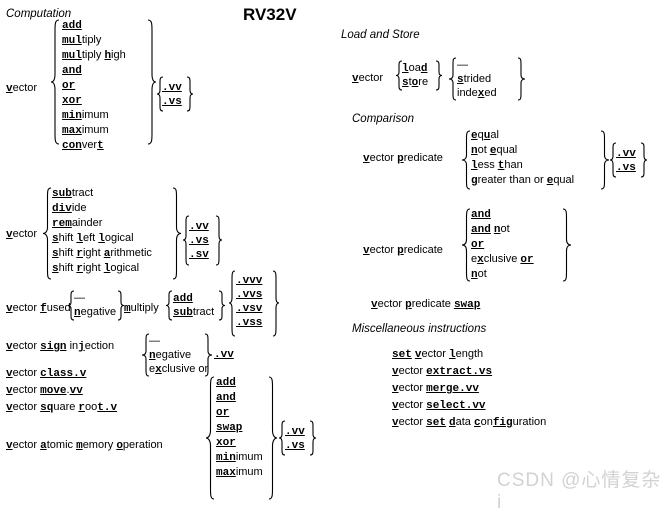 The width and height of the screenshot is (664, 514). Describe the element at coordinates (438, 354) in the screenshot. I see `instruction-set-vector-length: set vector length` at that location.